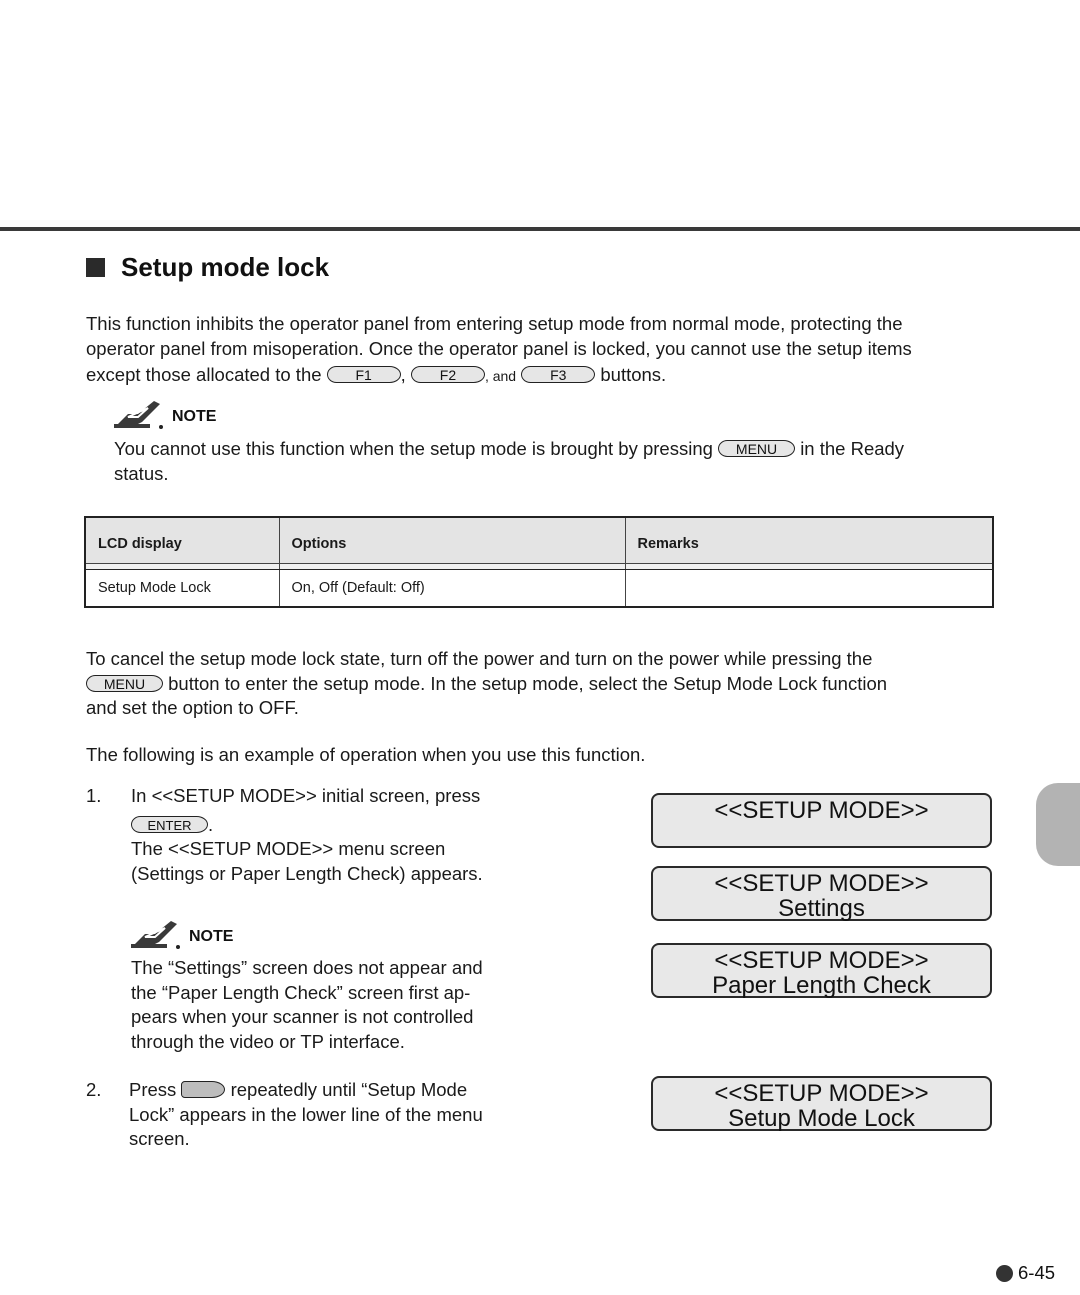  I want to click on right-arrow-key-icon, so click(203, 1090).